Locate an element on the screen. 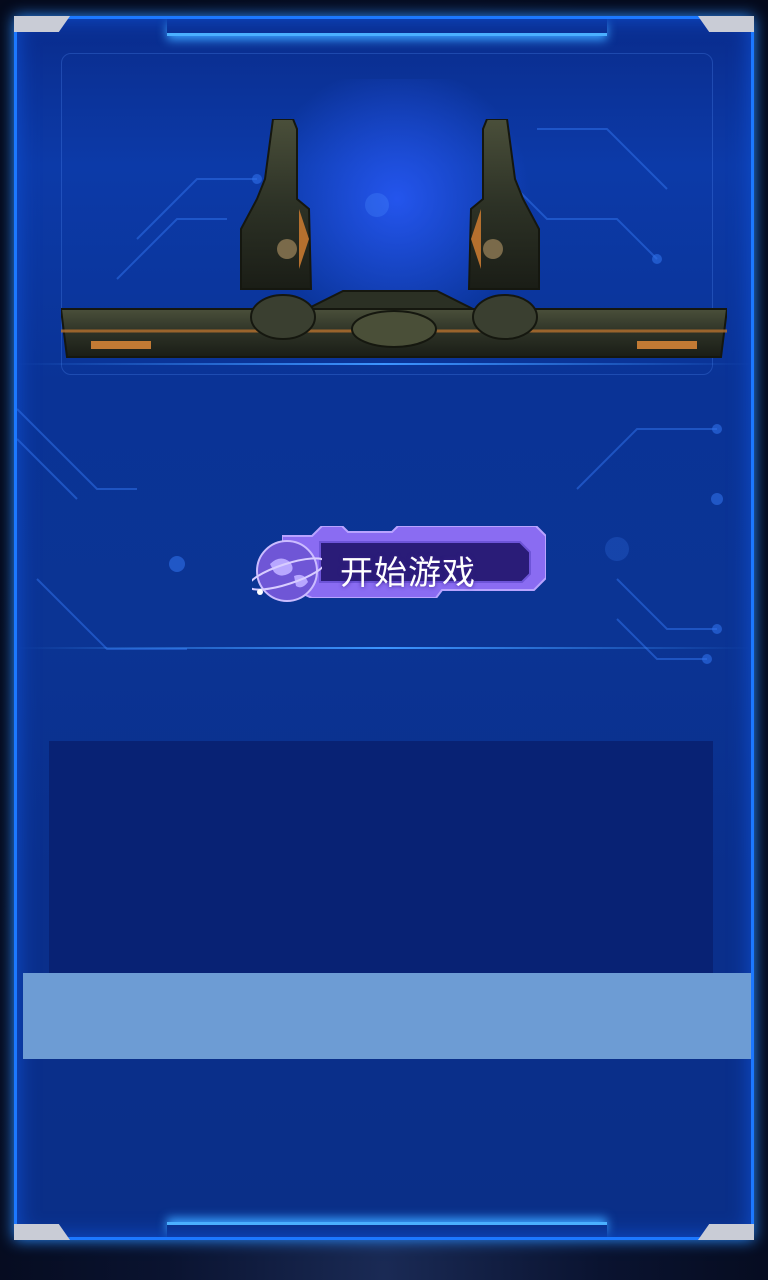 This screenshot has height=1280, width=768. globe-icon is located at coordinates (287, 571).